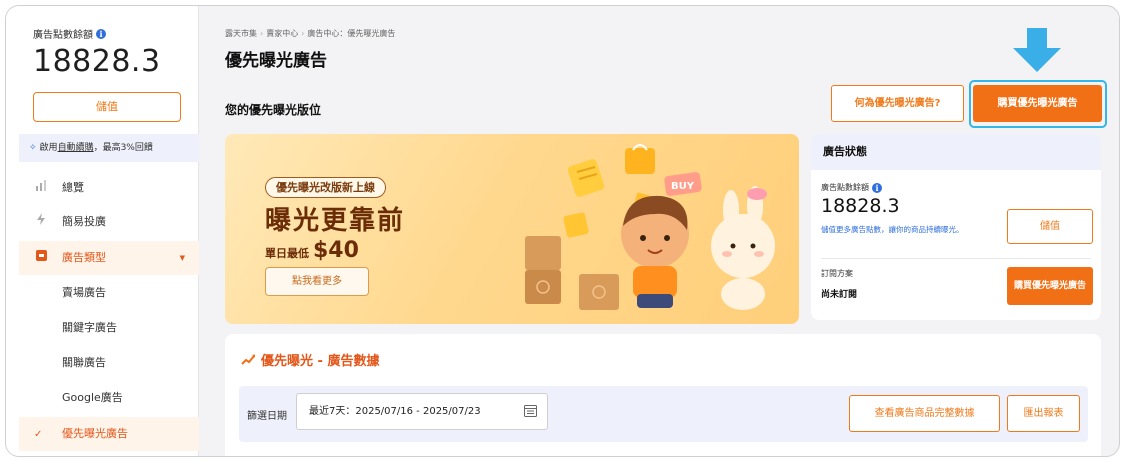 This screenshot has height=463, width=1125. I want to click on breadcrumb: 露天市集 › 賣家中心 › 廣告中心：優先曝光廣告, so click(310, 33).